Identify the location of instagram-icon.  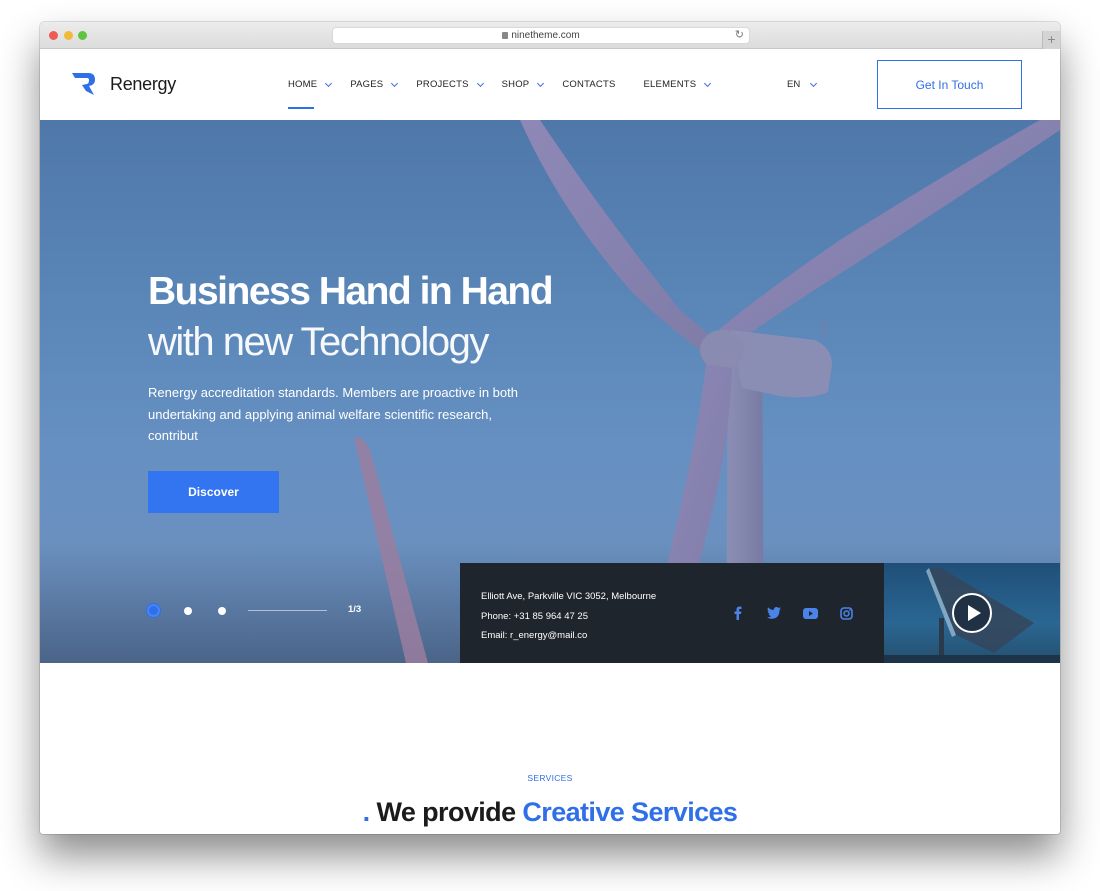
(846, 613).